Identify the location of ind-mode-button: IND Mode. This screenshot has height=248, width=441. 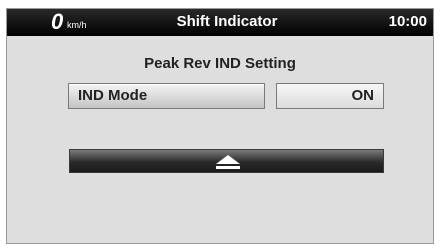
(166, 96).